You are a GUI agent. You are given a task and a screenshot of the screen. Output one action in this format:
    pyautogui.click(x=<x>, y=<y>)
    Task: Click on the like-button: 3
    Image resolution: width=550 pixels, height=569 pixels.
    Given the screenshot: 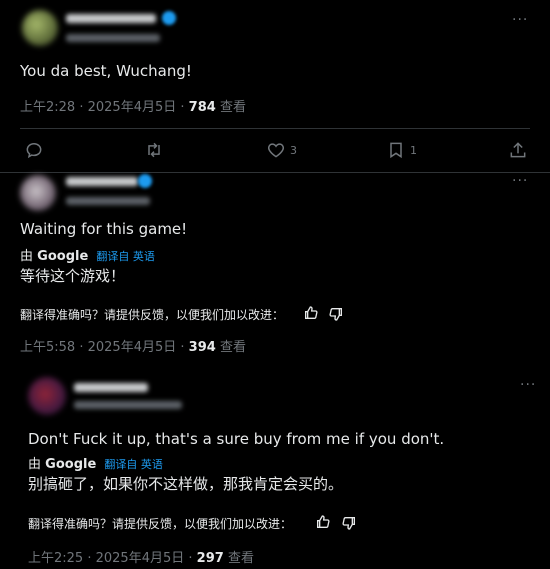 What is the action you would take?
    pyautogui.click(x=281, y=150)
    